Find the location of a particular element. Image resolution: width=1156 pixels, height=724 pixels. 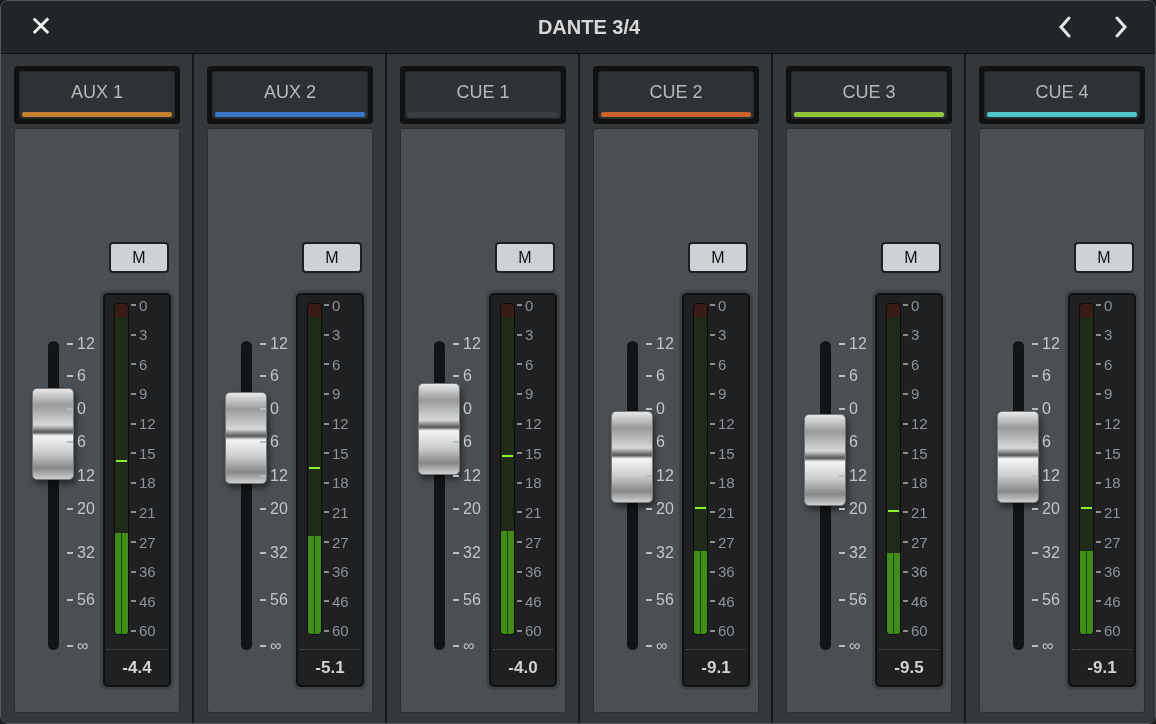

close-button: ✕ is located at coordinates (41, 27).